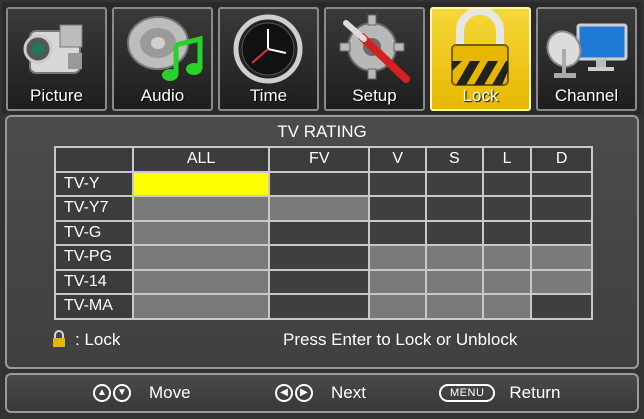  I want to click on lock-legend: : Lock, so click(98, 339).